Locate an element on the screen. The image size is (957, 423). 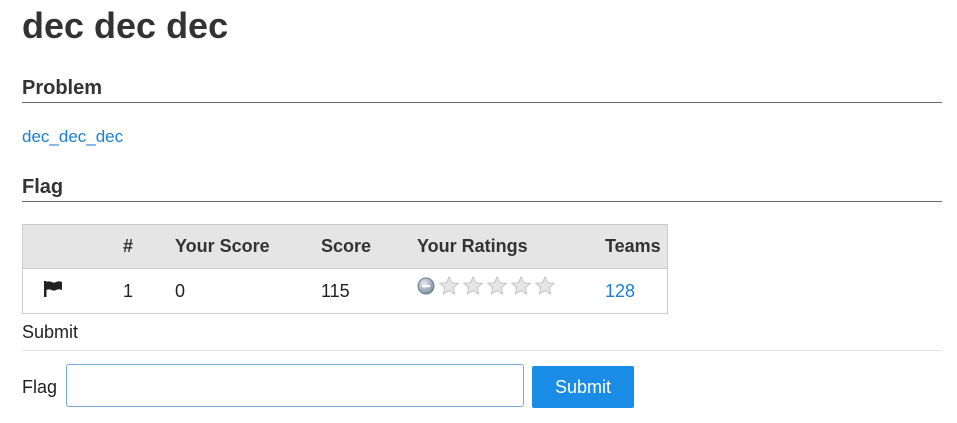
submit-heading: Submit is located at coordinates (50, 332).